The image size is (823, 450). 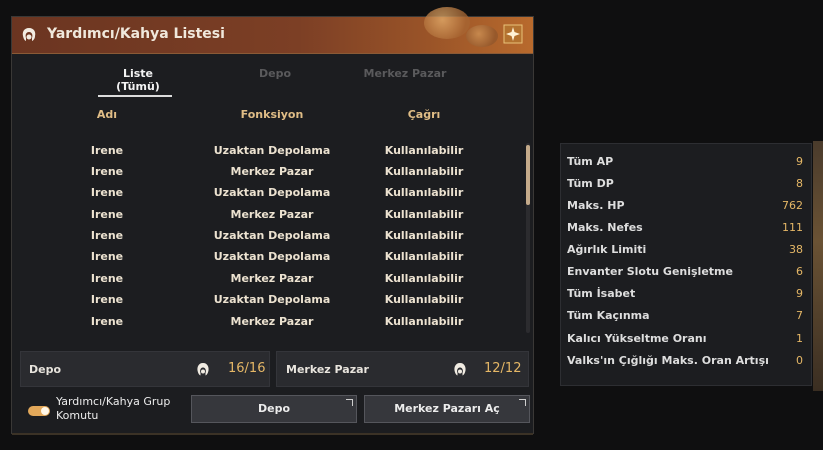 I want to click on stat-value: 38, so click(x=796, y=249).